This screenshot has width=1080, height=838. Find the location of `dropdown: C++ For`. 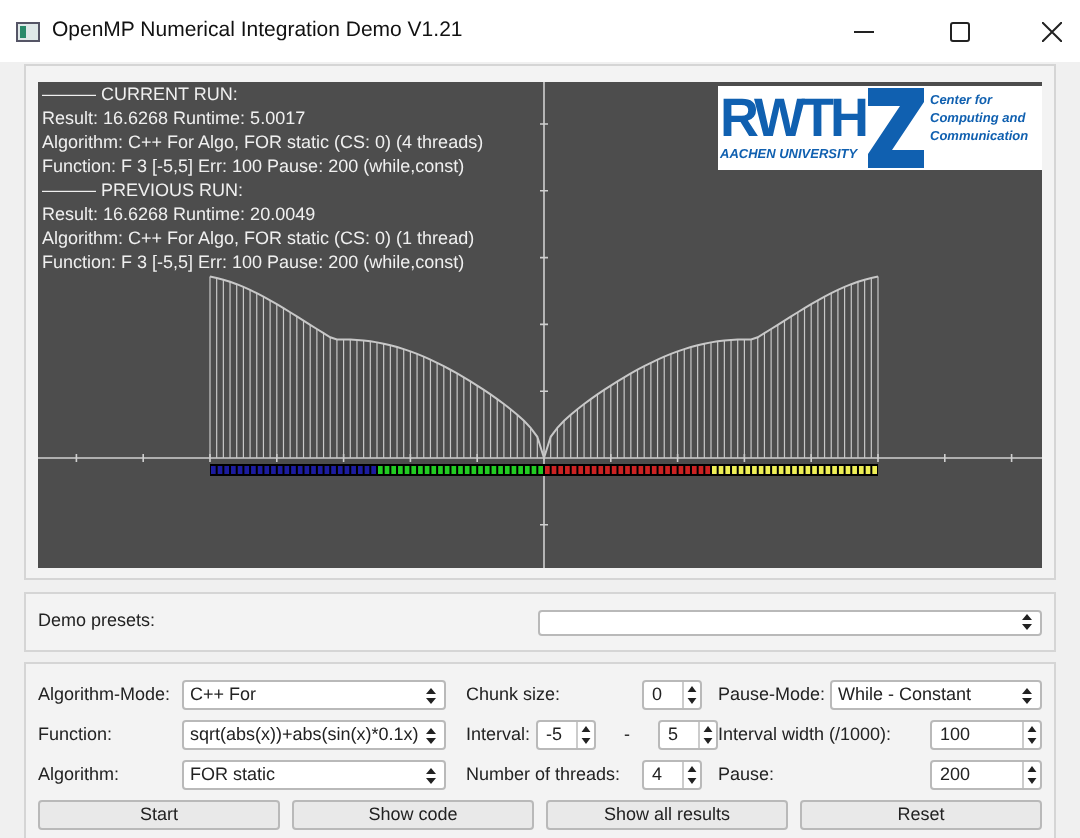

dropdown: C++ For is located at coordinates (314, 695).